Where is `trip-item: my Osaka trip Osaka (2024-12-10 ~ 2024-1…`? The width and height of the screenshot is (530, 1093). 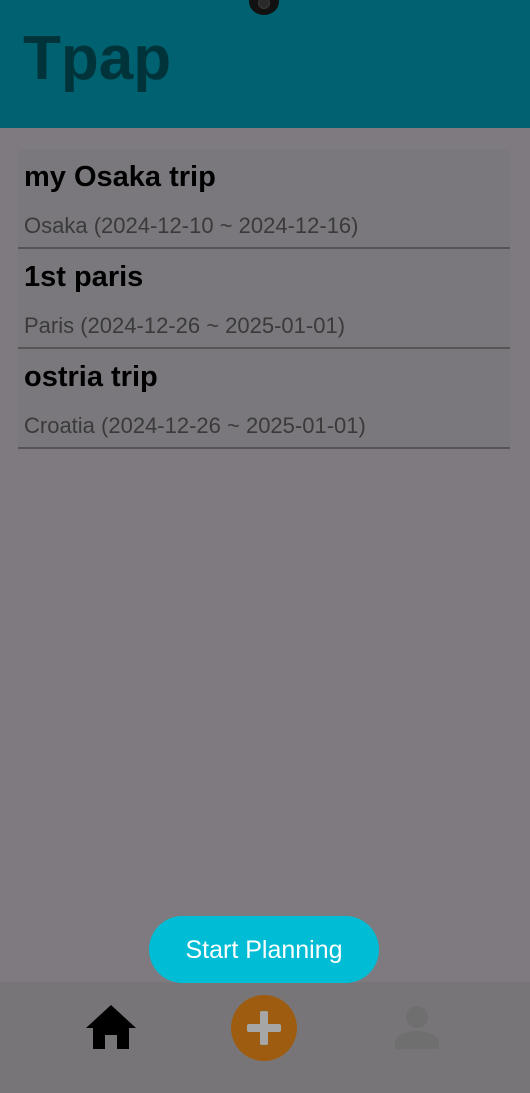 trip-item: my Osaka trip Osaka (2024-12-10 ~ 2024-1… is located at coordinates (264, 199).